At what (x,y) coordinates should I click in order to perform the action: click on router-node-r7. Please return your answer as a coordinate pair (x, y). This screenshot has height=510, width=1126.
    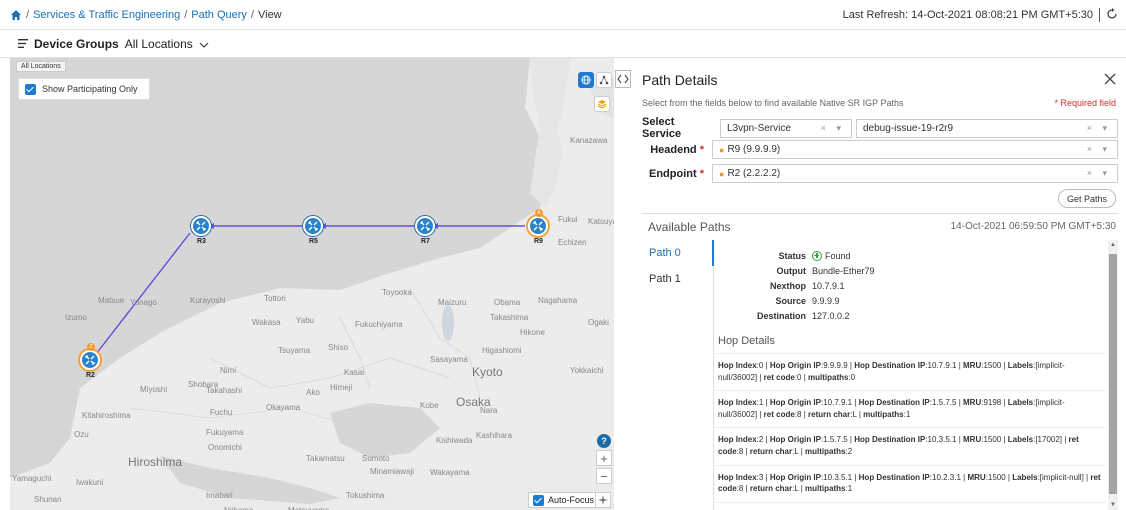
    Looking at the image, I should click on (425, 226).